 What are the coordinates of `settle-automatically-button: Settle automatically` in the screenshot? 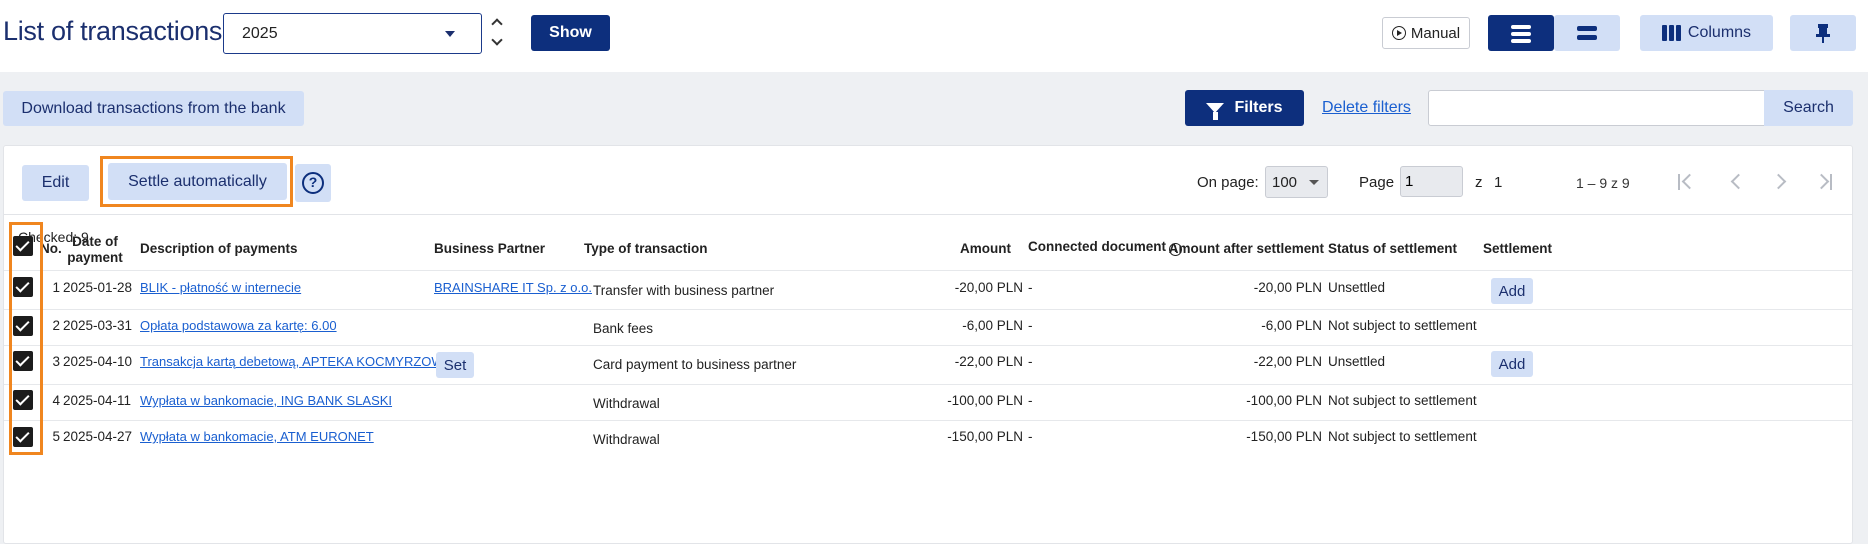 It's located at (197, 181).